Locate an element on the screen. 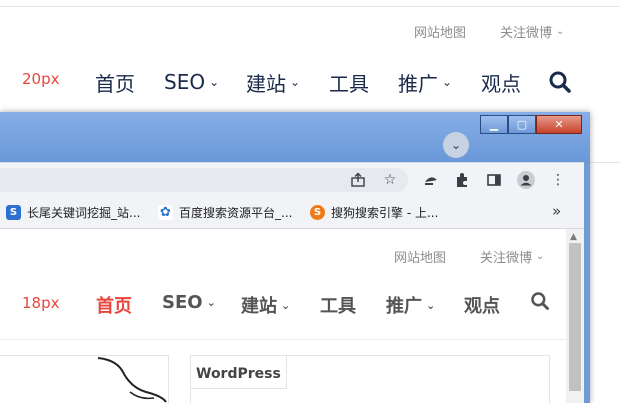  side-panel-icon is located at coordinates (494, 180).